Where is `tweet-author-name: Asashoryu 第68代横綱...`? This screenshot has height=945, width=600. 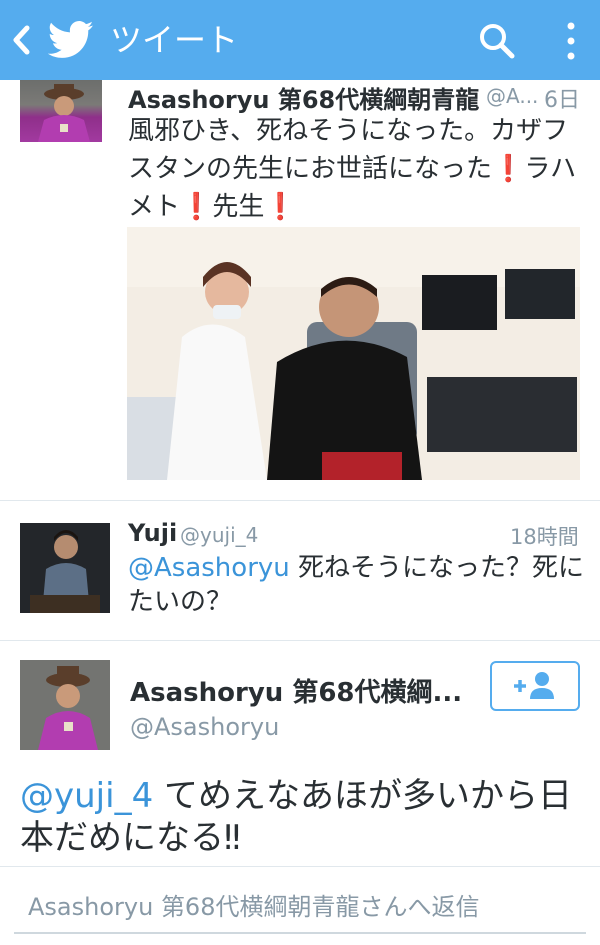
tweet-author-name: Asashoryu 第68代横綱... is located at coordinates (296, 690).